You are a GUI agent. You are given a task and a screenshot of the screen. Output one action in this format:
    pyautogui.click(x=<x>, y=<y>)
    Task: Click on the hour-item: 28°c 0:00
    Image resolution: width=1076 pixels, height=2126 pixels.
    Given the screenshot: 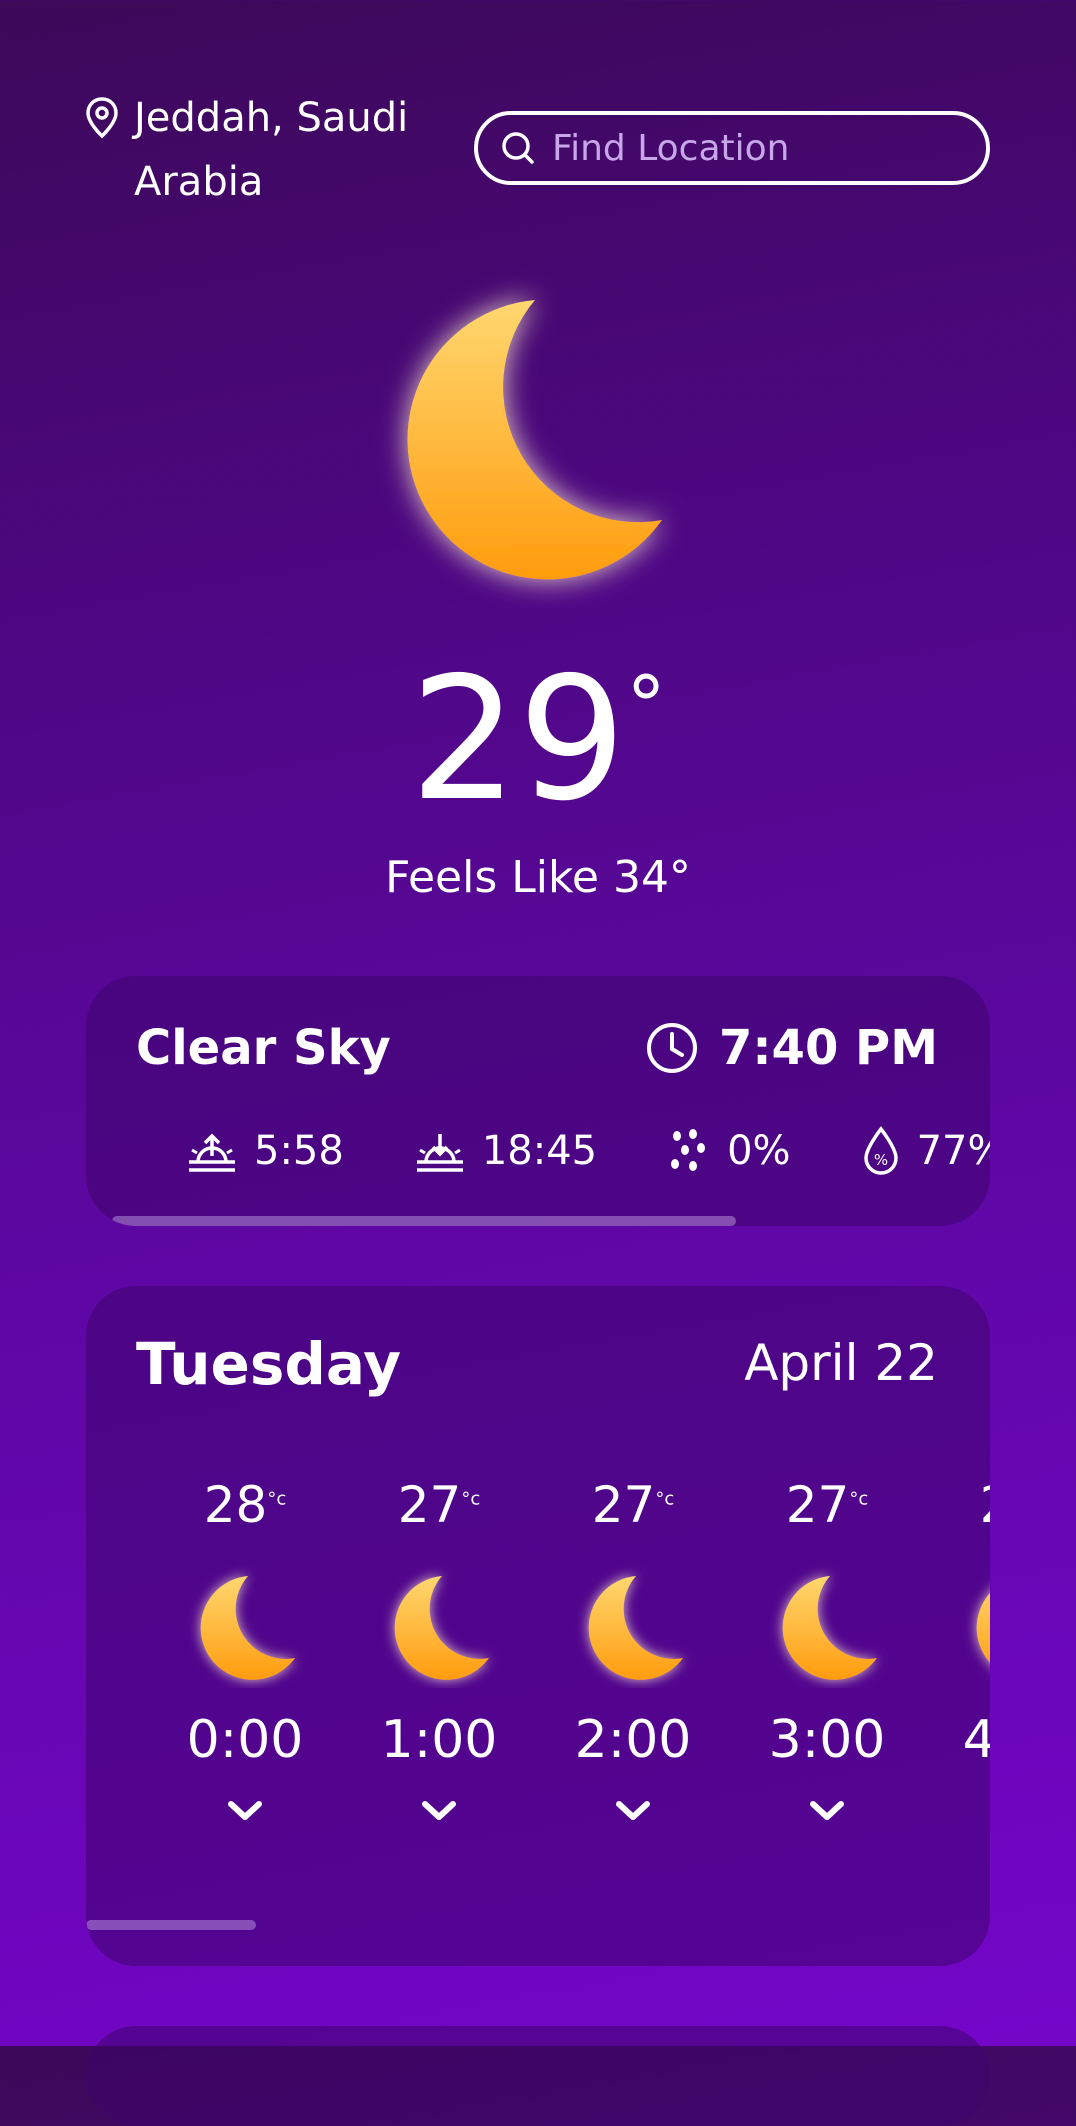 What is the action you would take?
    pyautogui.click(x=245, y=1649)
    